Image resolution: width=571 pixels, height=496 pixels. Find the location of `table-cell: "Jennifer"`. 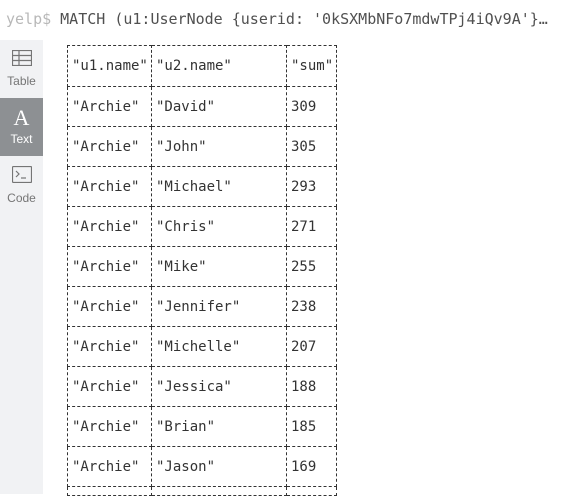

table-cell: "Jennifer" is located at coordinates (219, 306).